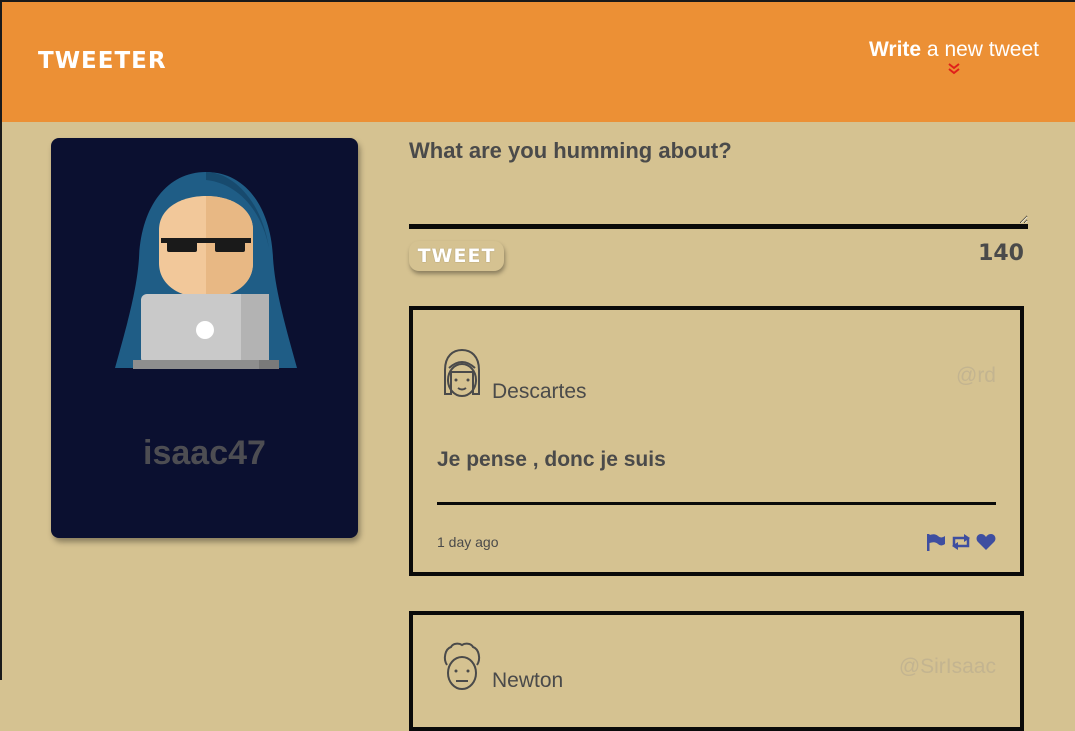 Image resolution: width=1075 pixels, height=731 pixels. Describe the element at coordinates (895, 49) in the screenshot. I see `compose-toggle-bold: Write` at that location.